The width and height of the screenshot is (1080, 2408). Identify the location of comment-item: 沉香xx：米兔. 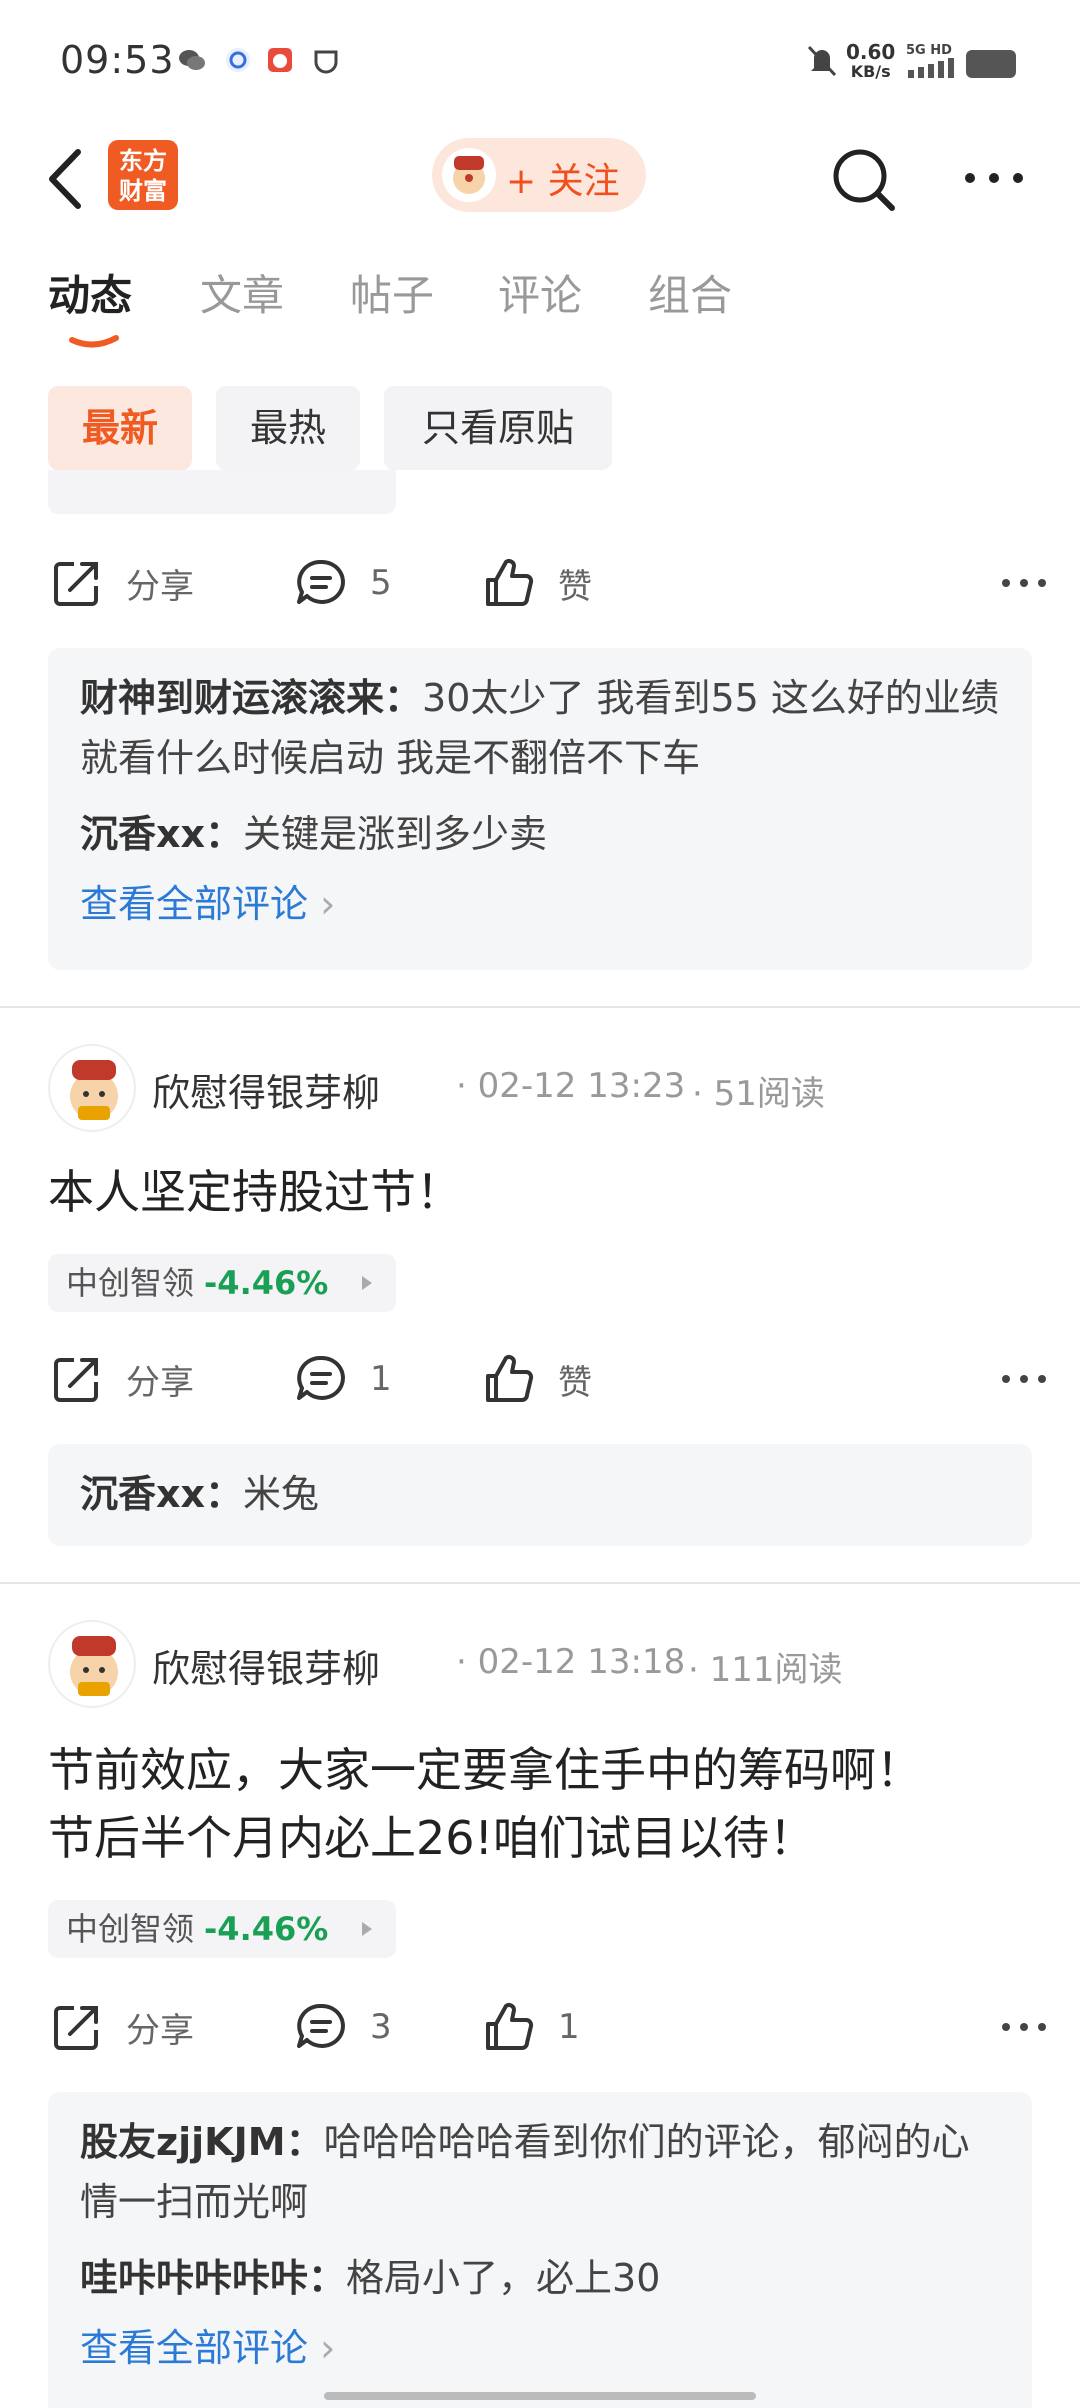
(540, 1494).